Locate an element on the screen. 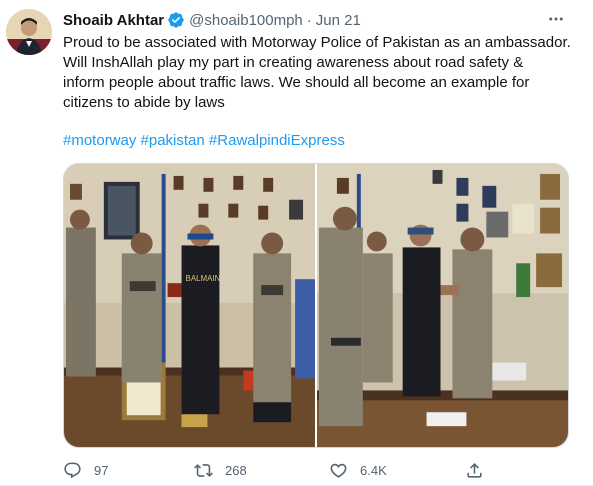  author-name: Shoaib Akhtar is located at coordinates (113, 20).